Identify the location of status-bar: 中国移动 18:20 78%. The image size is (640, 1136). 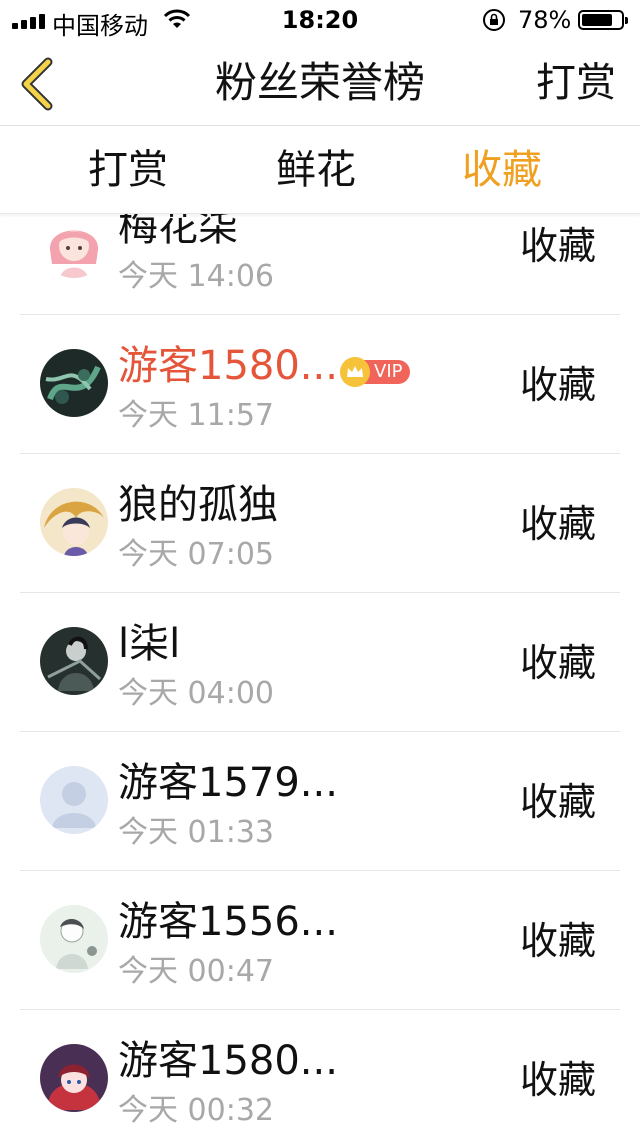
(320, 20).